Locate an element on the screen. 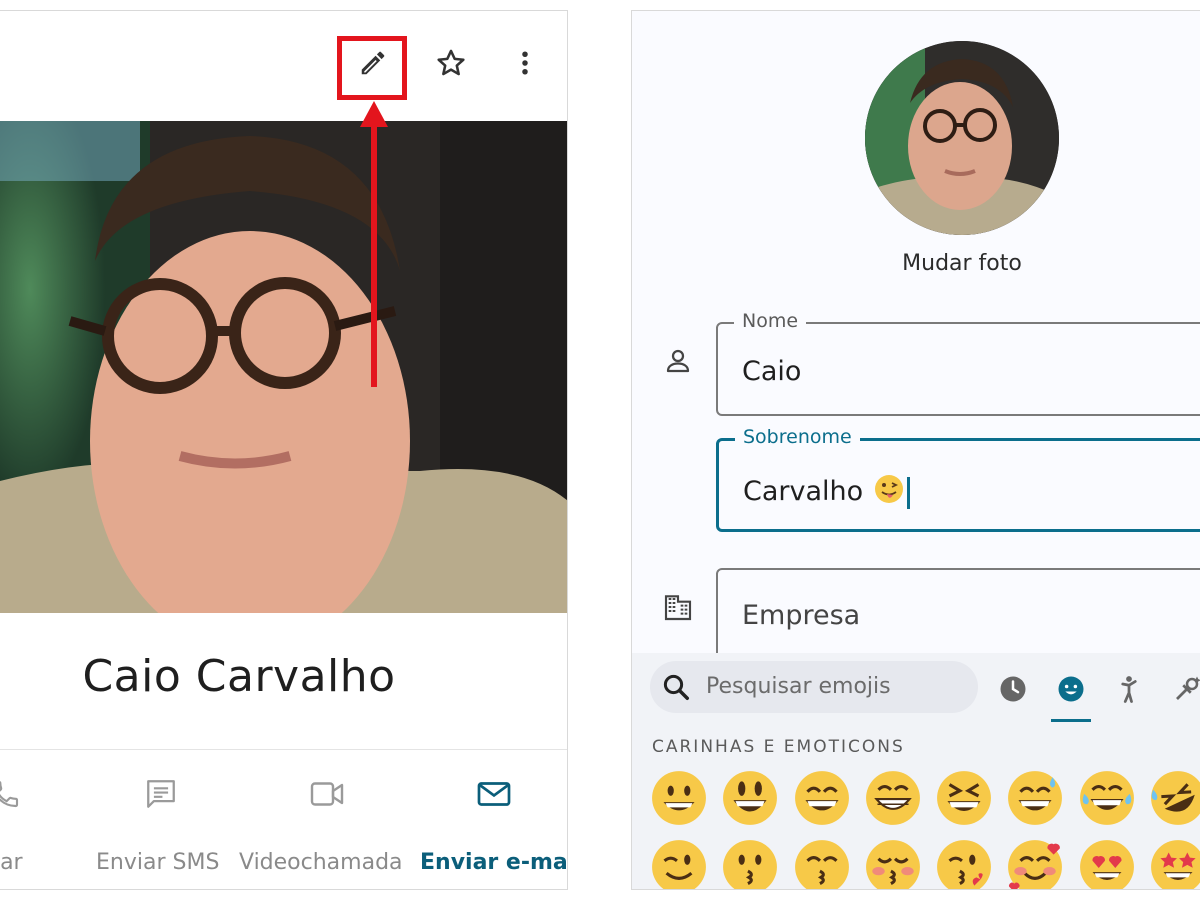  search-icon is located at coordinates (676, 687).